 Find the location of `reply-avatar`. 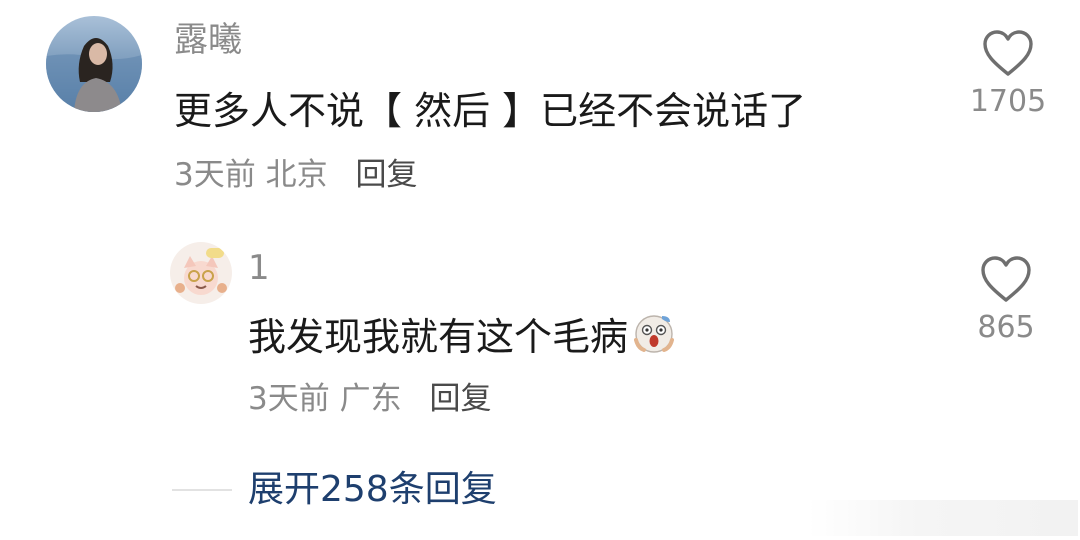

reply-avatar is located at coordinates (201, 273).